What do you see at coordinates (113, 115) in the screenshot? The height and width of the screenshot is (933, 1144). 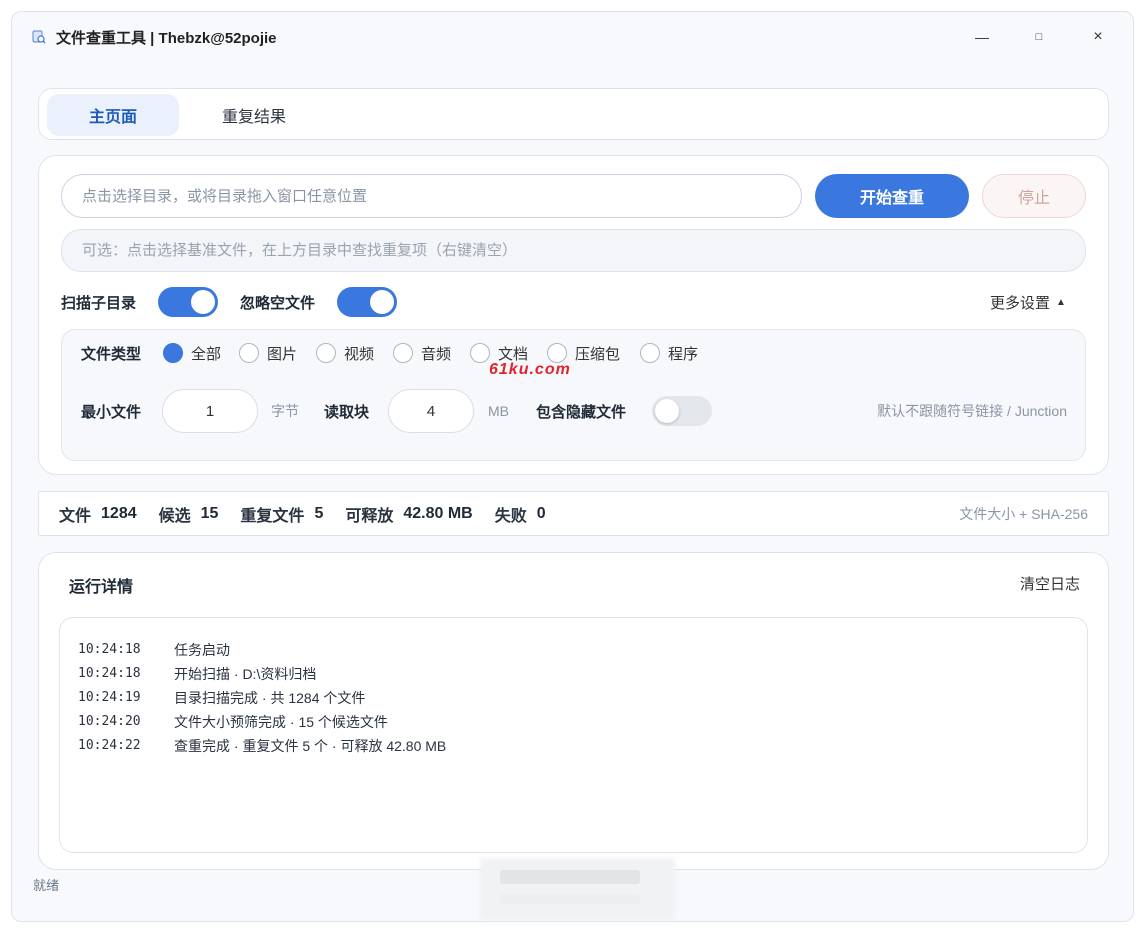 I see `tab-main: 主页面` at bounding box center [113, 115].